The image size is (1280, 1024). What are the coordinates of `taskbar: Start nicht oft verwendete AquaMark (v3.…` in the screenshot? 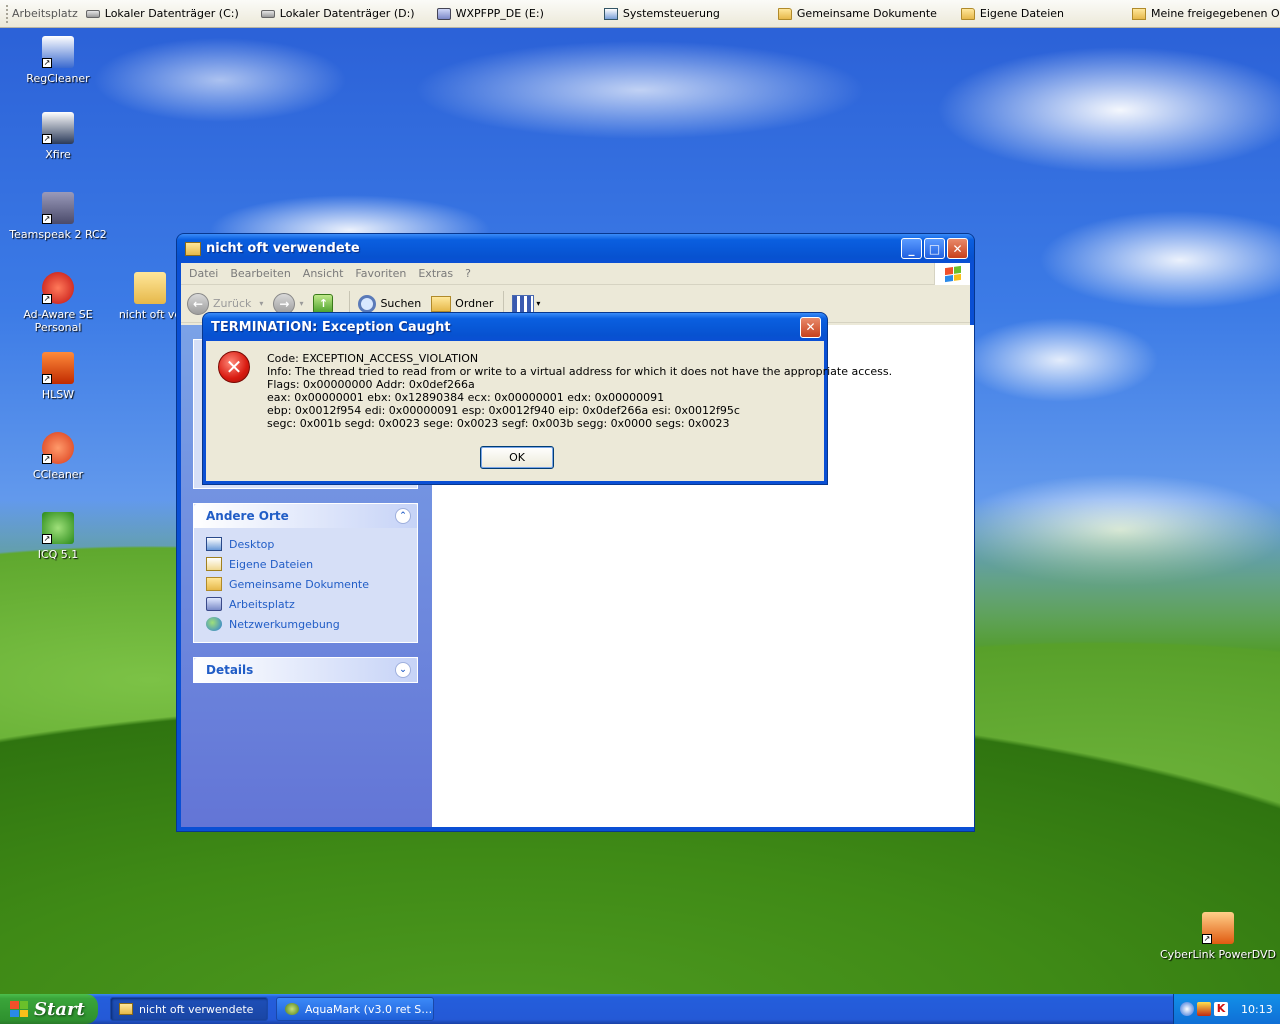 It's located at (640, 1009).